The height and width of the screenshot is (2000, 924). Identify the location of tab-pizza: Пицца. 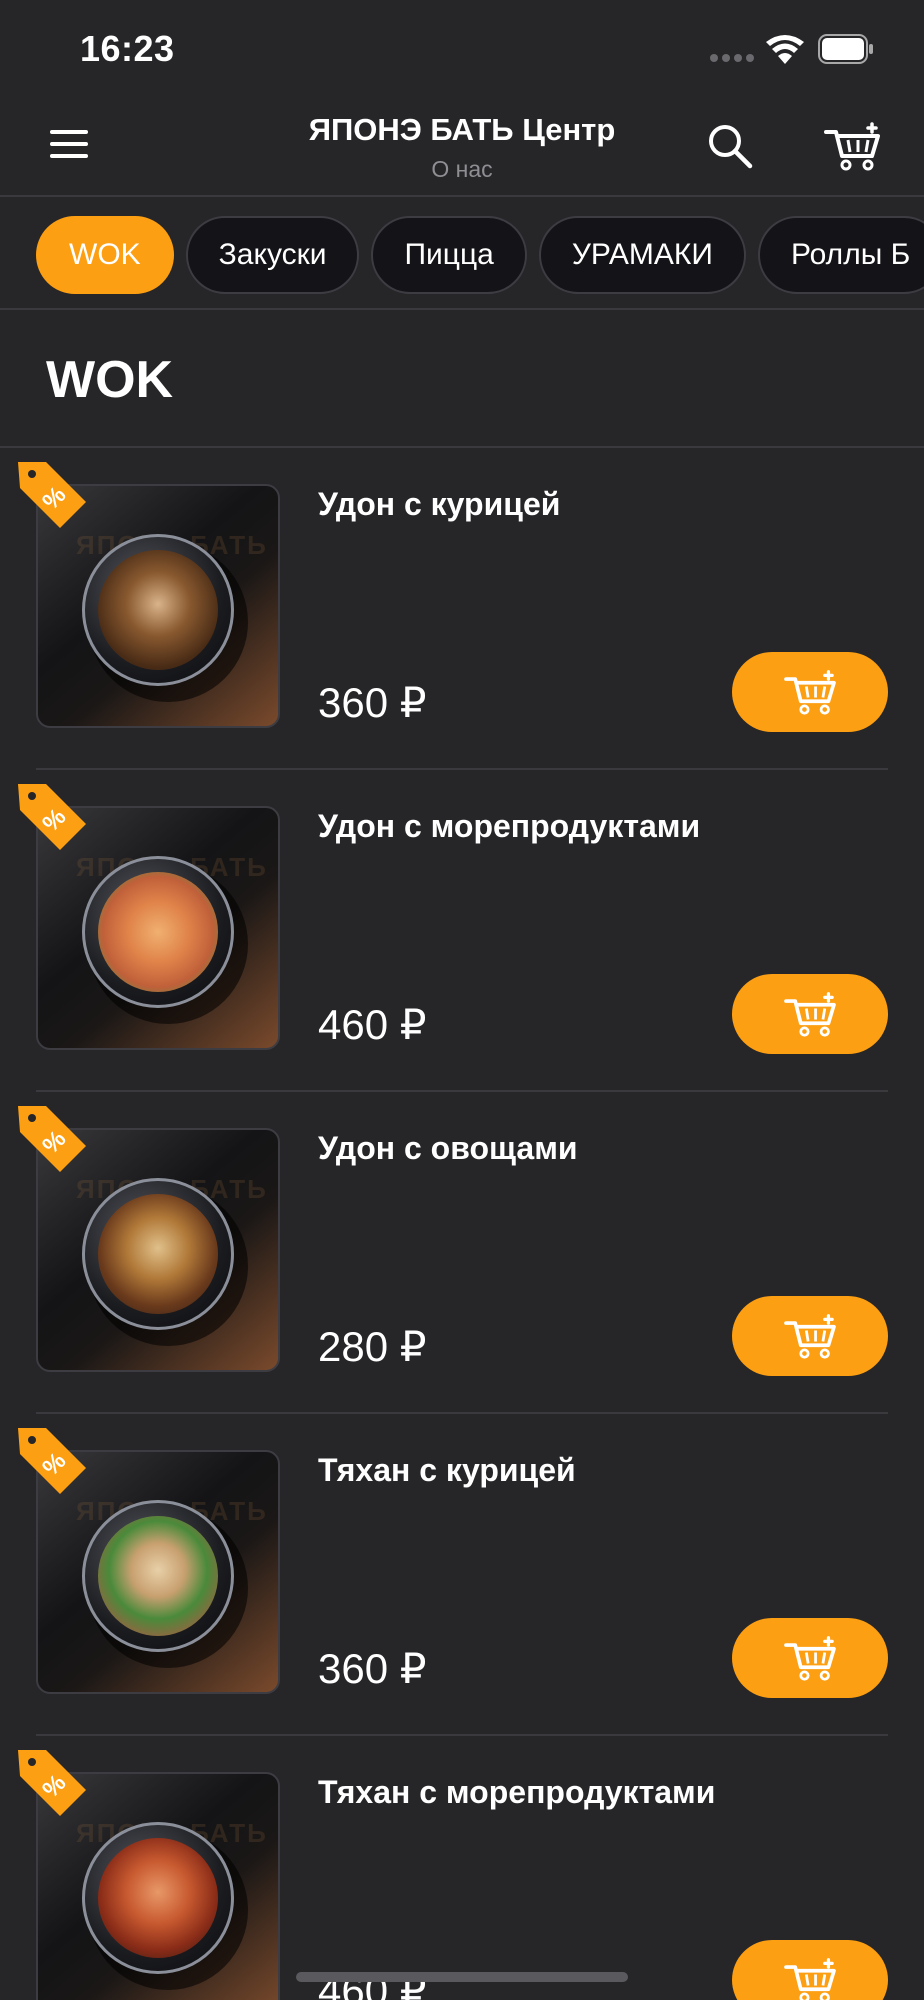
(449, 255).